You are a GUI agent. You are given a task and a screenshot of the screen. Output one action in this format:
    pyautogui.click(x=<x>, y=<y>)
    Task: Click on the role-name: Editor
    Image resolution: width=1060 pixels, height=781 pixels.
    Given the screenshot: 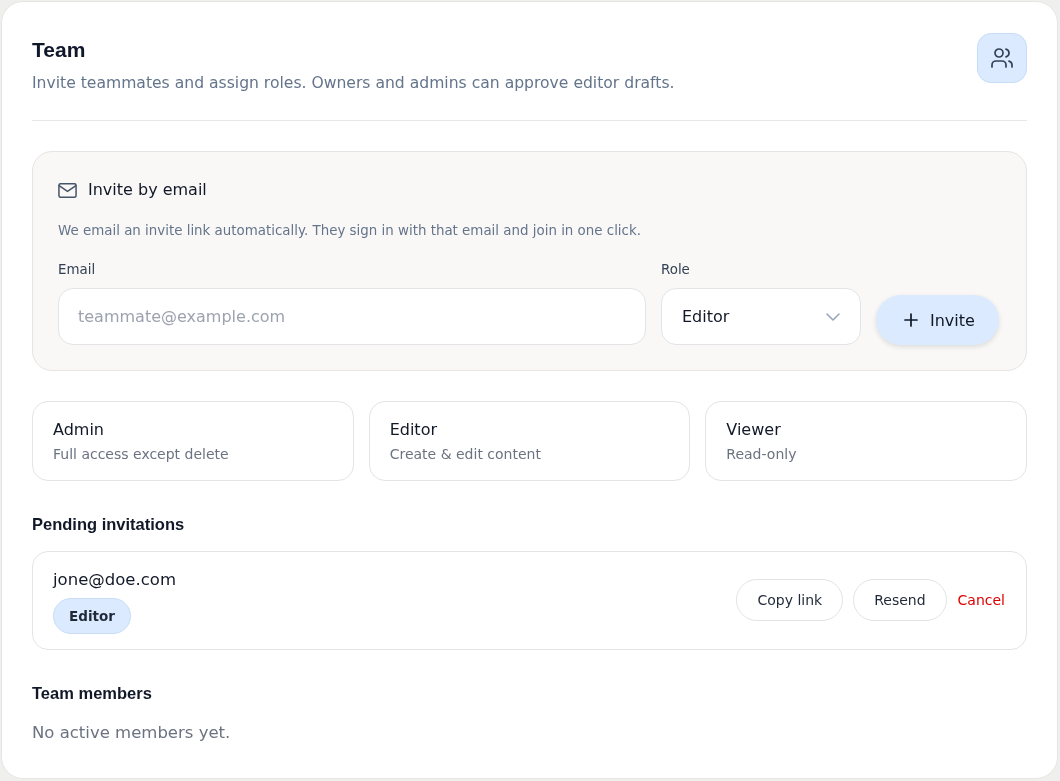 What is the action you would take?
    pyautogui.click(x=413, y=430)
    